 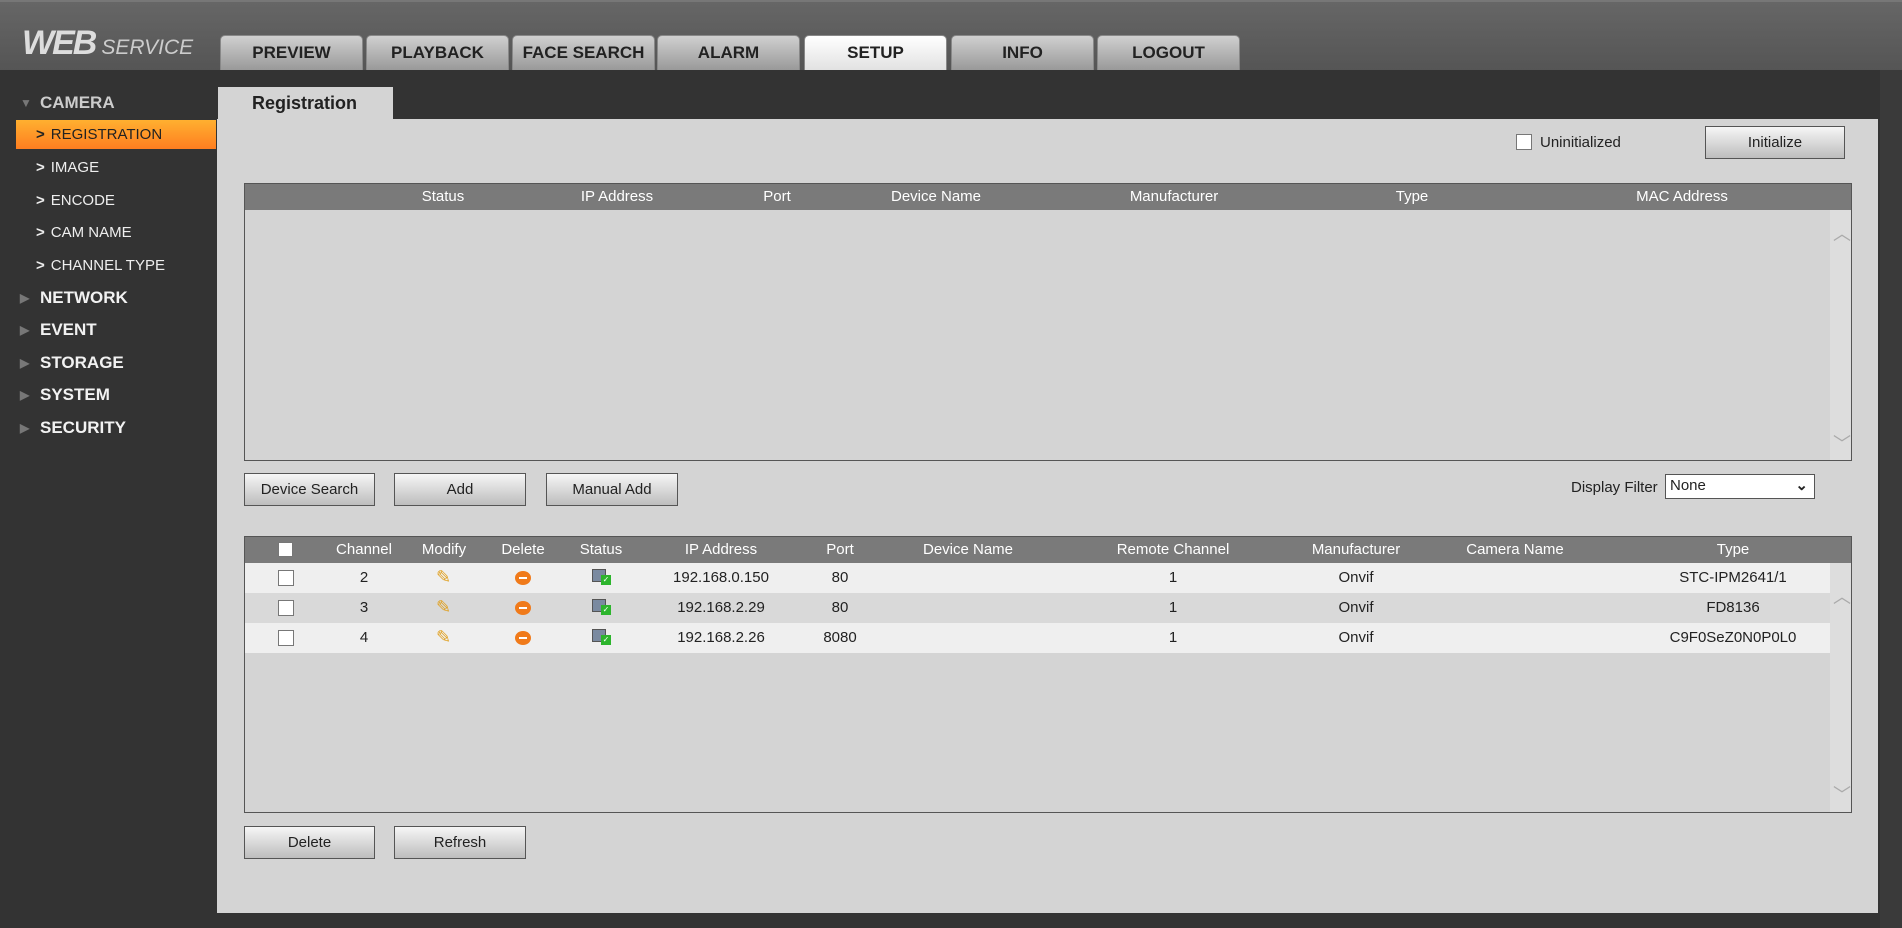 I want to click on cell-channel: 3, so click(x=364, y=607).